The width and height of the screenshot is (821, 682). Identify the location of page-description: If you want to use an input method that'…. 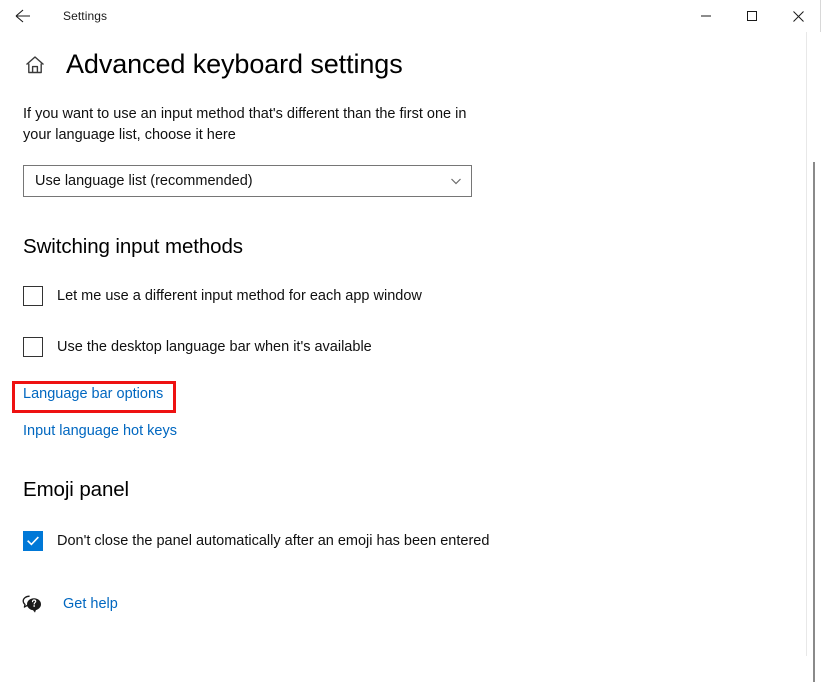
(245, 124).